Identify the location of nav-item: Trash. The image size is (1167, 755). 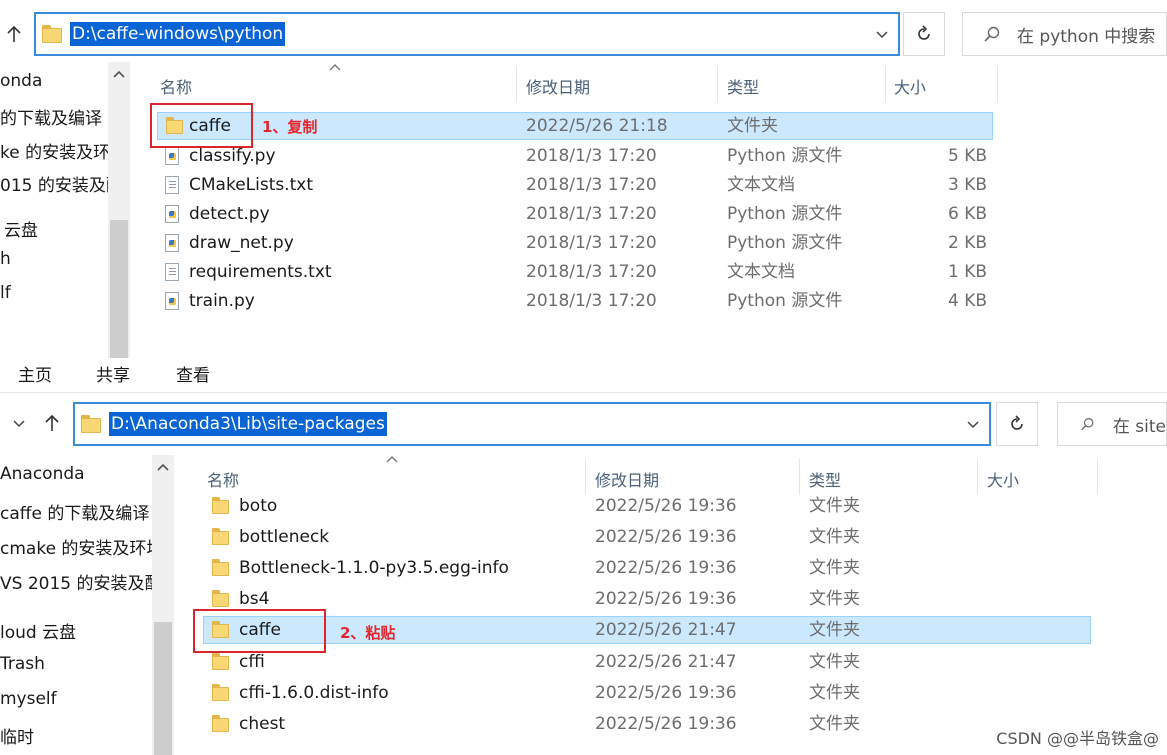
(76, 664).